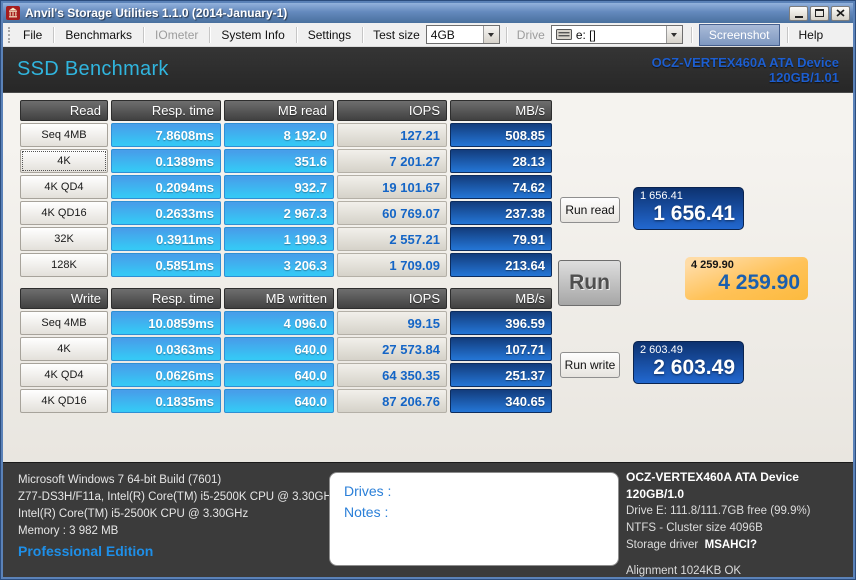  I want to click on write-row-4kqd4-button: 4K QD4, so click(64, 375).